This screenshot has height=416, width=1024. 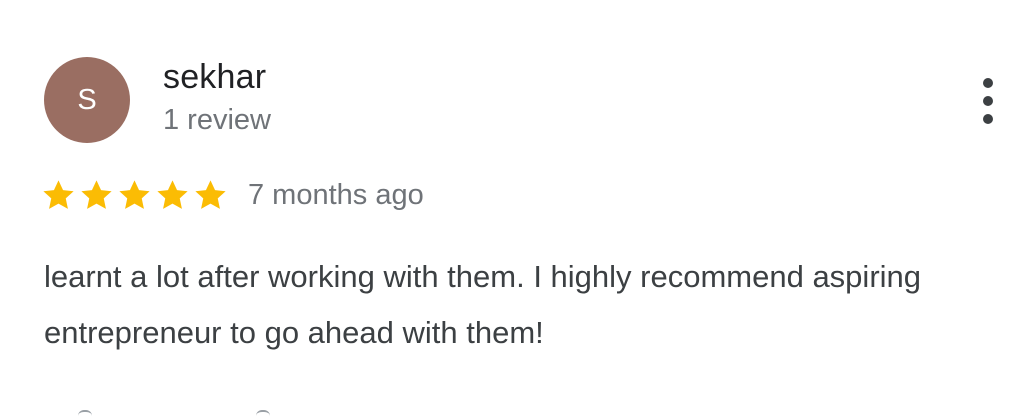 What do you see at coordinates (232, 195) in the screenshot?
I see `rating-row: 7 months ago` at bounding box center [232, 195].